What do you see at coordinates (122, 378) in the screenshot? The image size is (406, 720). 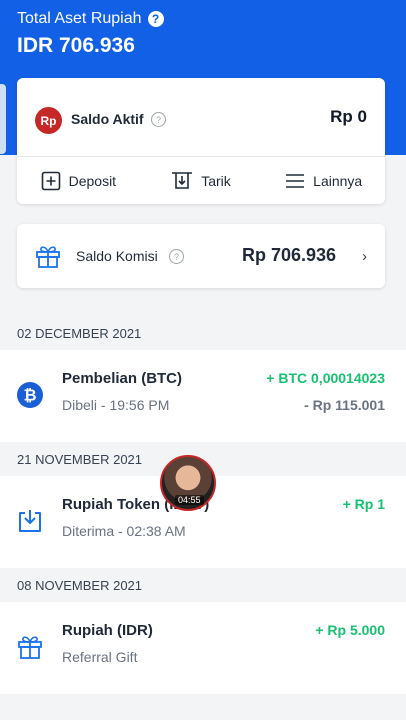 I see `transaction-title: Pembelian (BTC)` at bounding box center [122, 378].